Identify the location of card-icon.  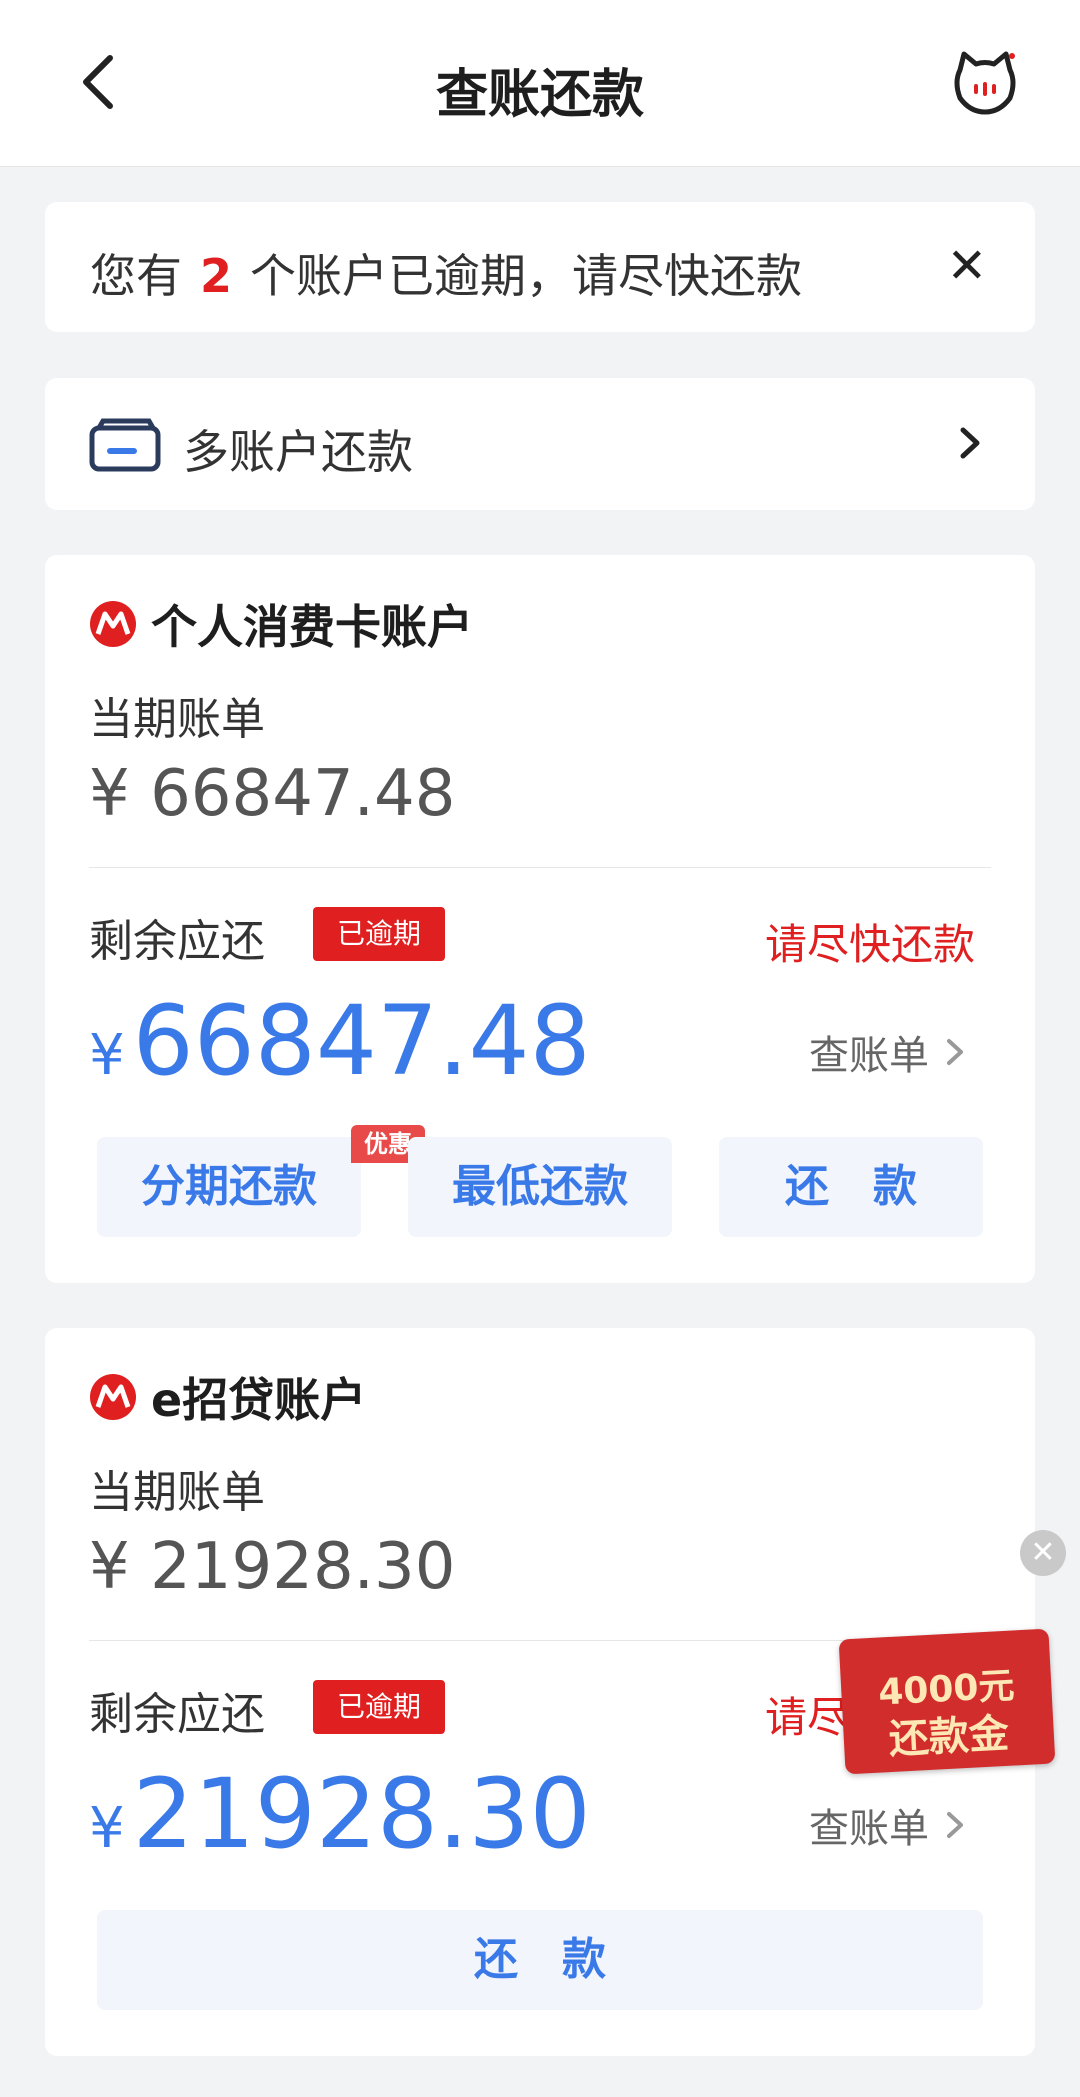
(125, 445).